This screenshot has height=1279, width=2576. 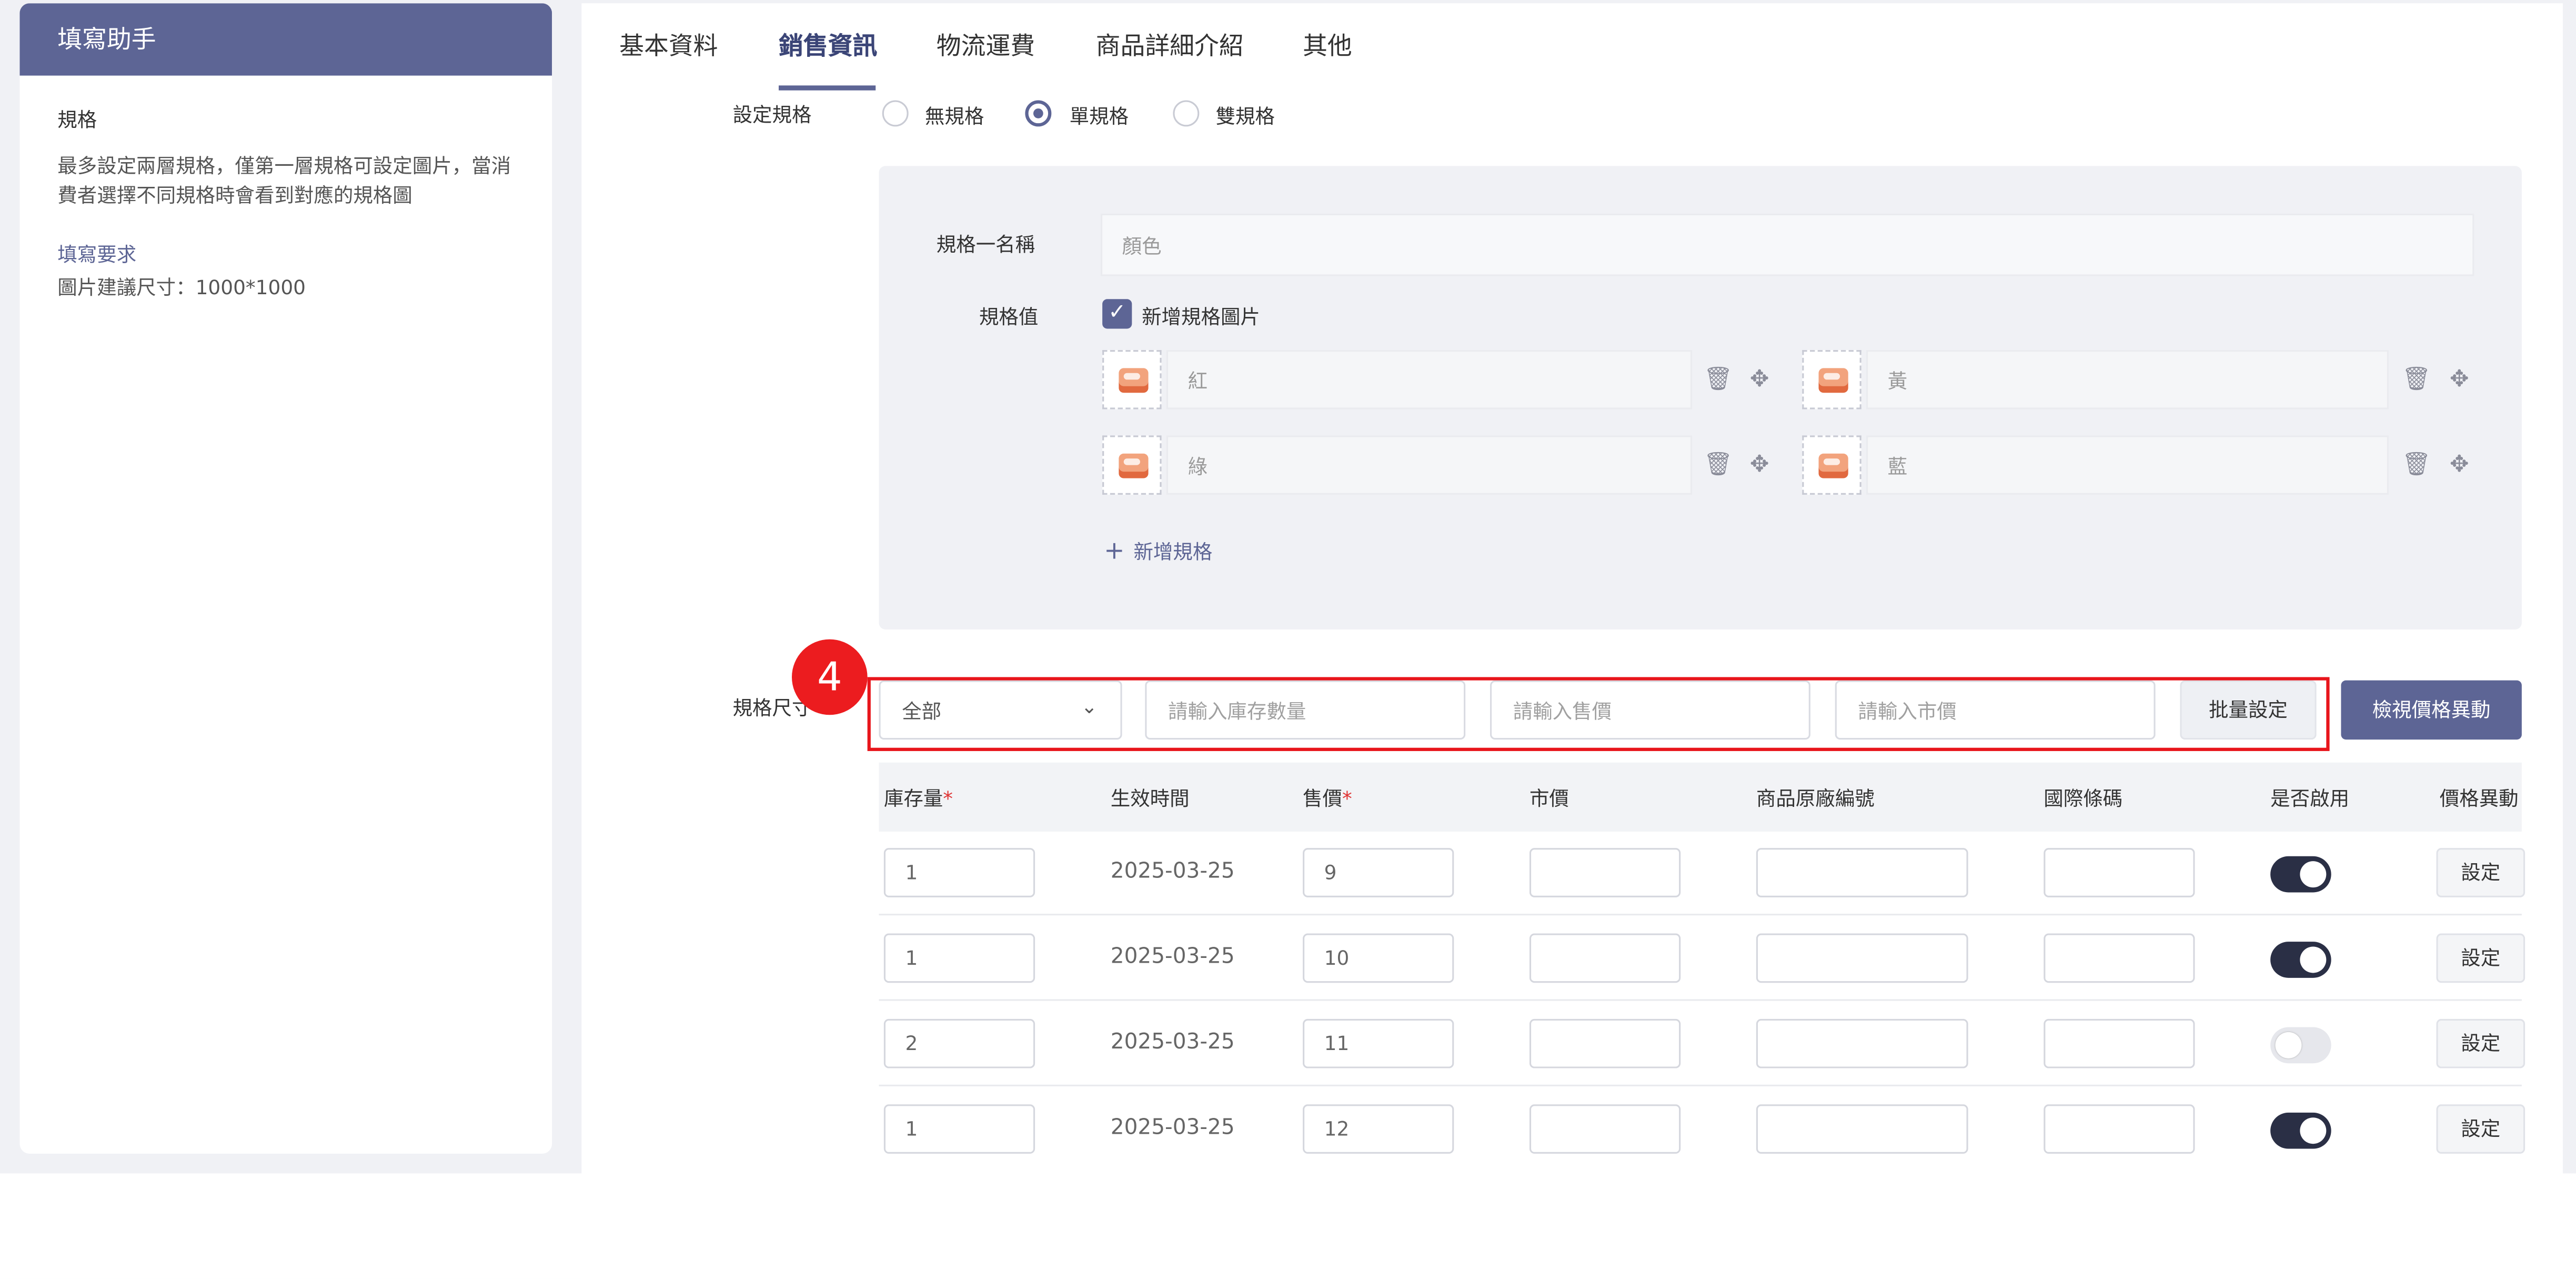 What do you see at coordinates (1898, 466) in the screenshot?
I see `spec-value-text: 藍` at bounding box center [1898, 466].